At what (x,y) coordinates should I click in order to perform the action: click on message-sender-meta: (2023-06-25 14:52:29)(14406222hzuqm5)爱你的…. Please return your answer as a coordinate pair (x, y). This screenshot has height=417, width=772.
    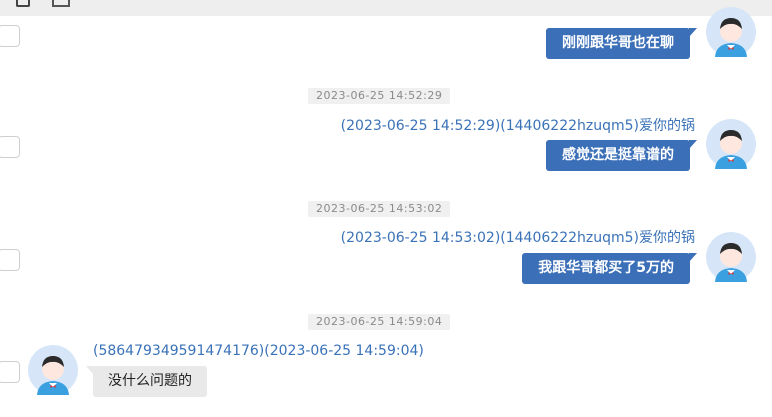
    Looking at the image, I should click on (517, 126).